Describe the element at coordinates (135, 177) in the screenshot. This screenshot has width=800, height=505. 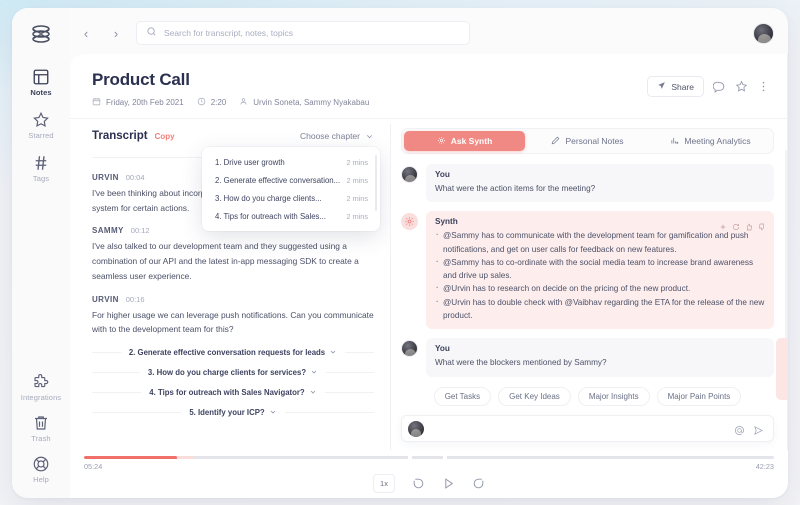
I see `timestamp: 00:04` at that location.